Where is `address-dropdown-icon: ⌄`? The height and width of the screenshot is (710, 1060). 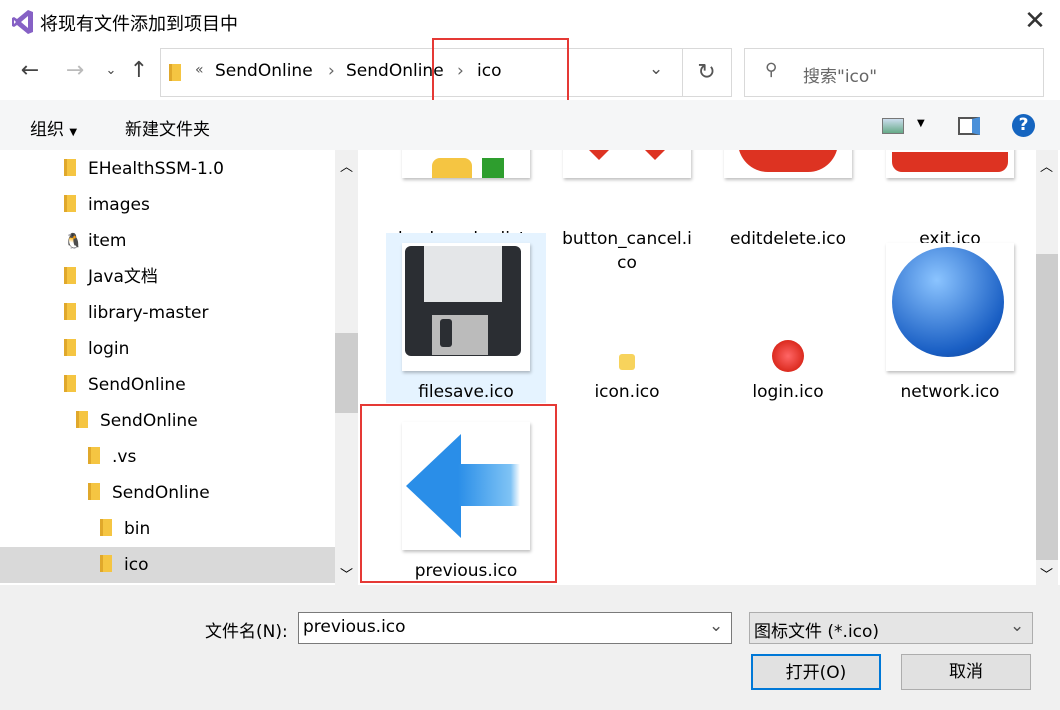
address-dropdown-icon: ⌄ is located at coordinates (656, 69).